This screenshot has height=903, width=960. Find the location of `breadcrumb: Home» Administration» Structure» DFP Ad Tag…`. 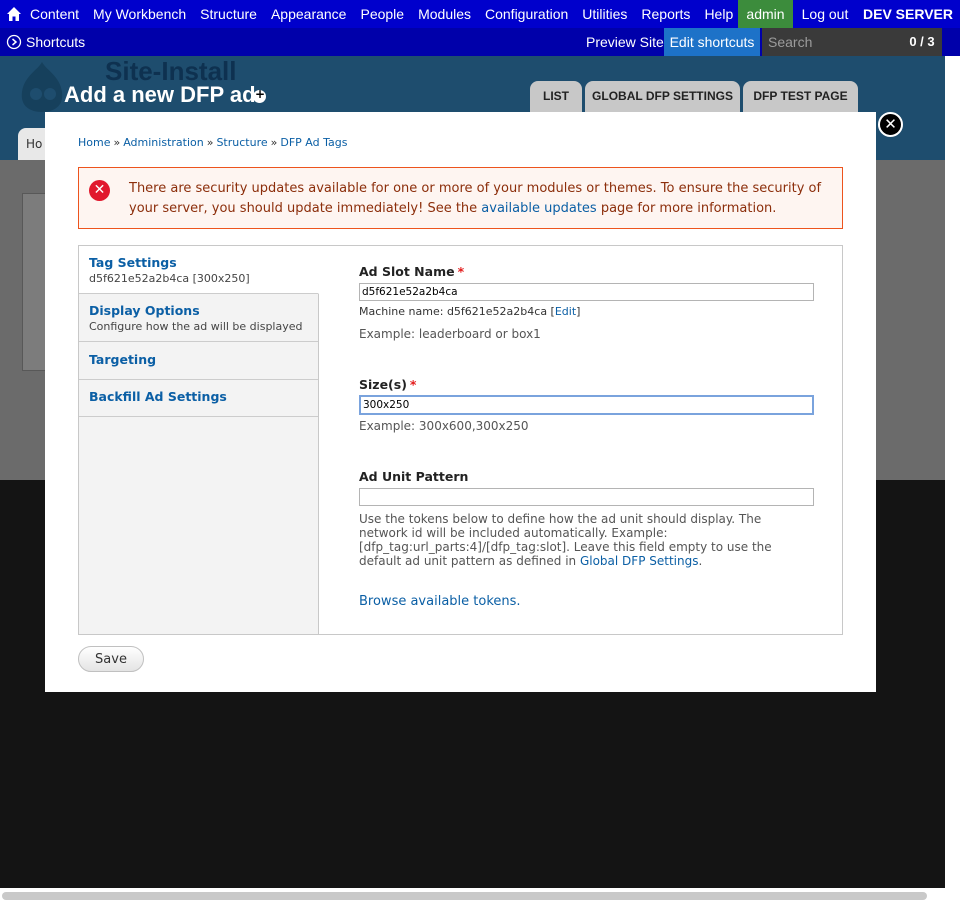

breadcrumb: Home» Administration» Structure» DFP Ad Tag… is located at coordinates (212, 142).